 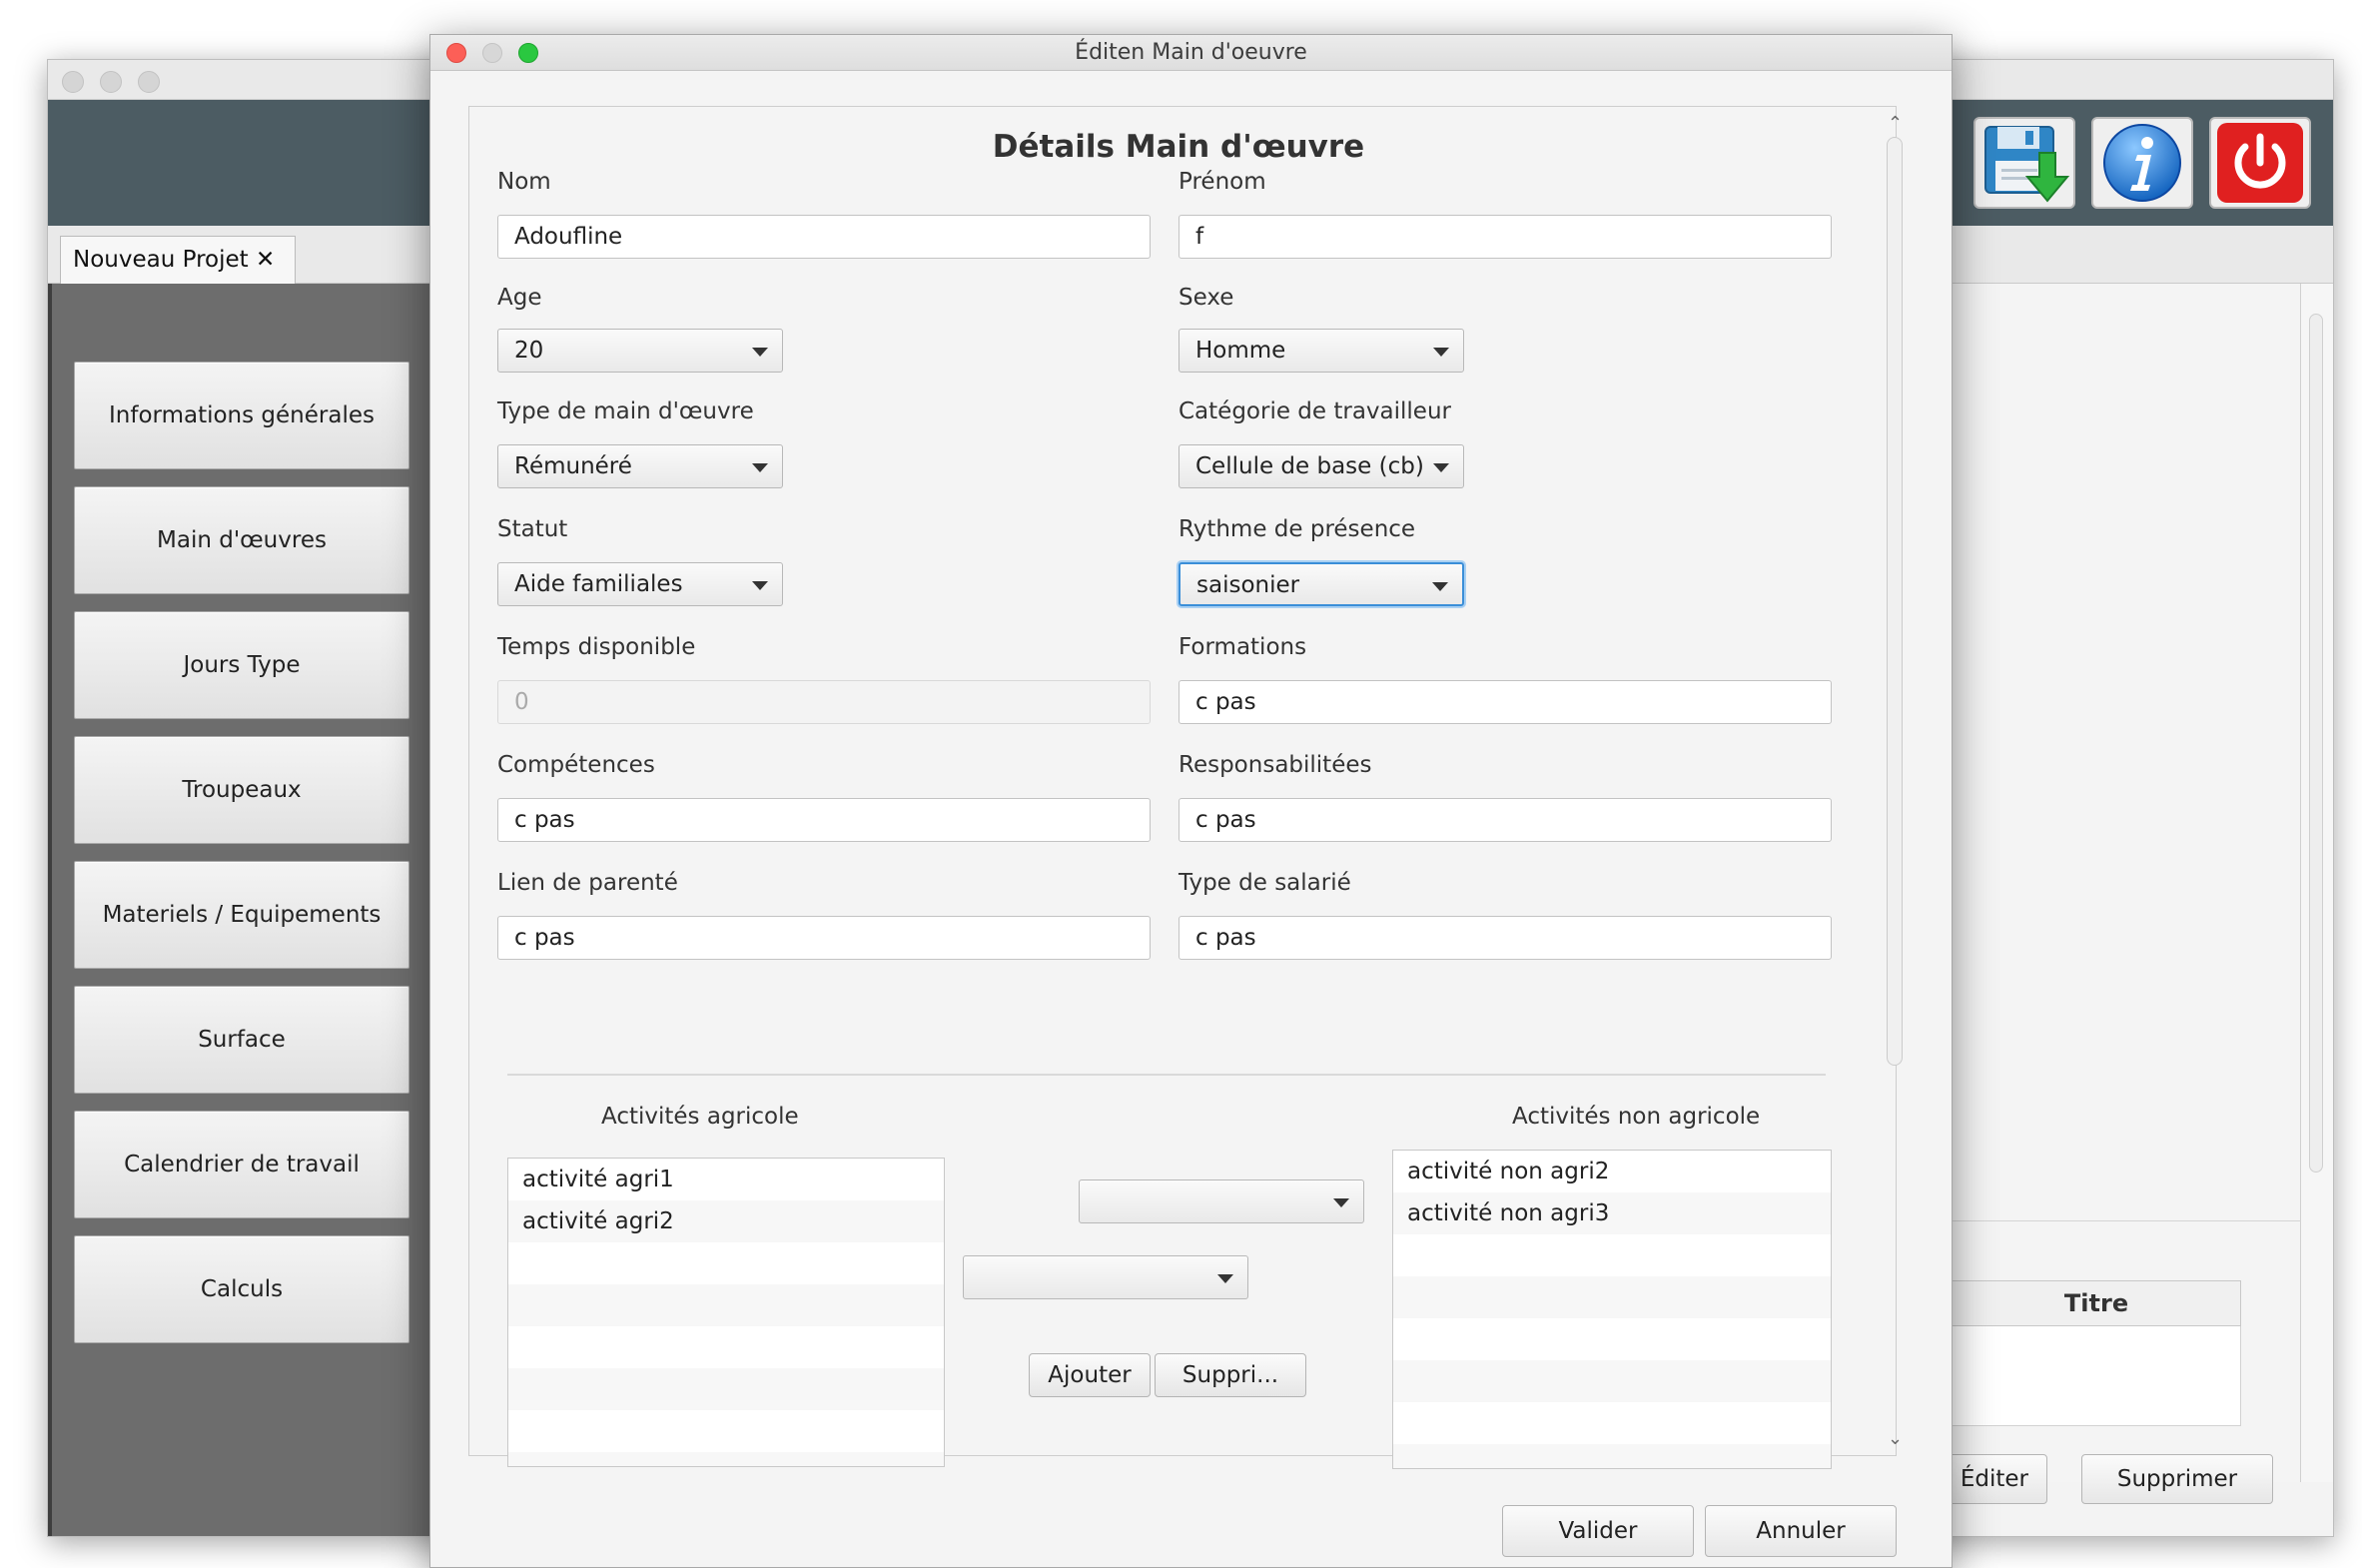 I want to click on nav-materiels-equipements: Materiels / Equipements, so click(x=241, y=915).